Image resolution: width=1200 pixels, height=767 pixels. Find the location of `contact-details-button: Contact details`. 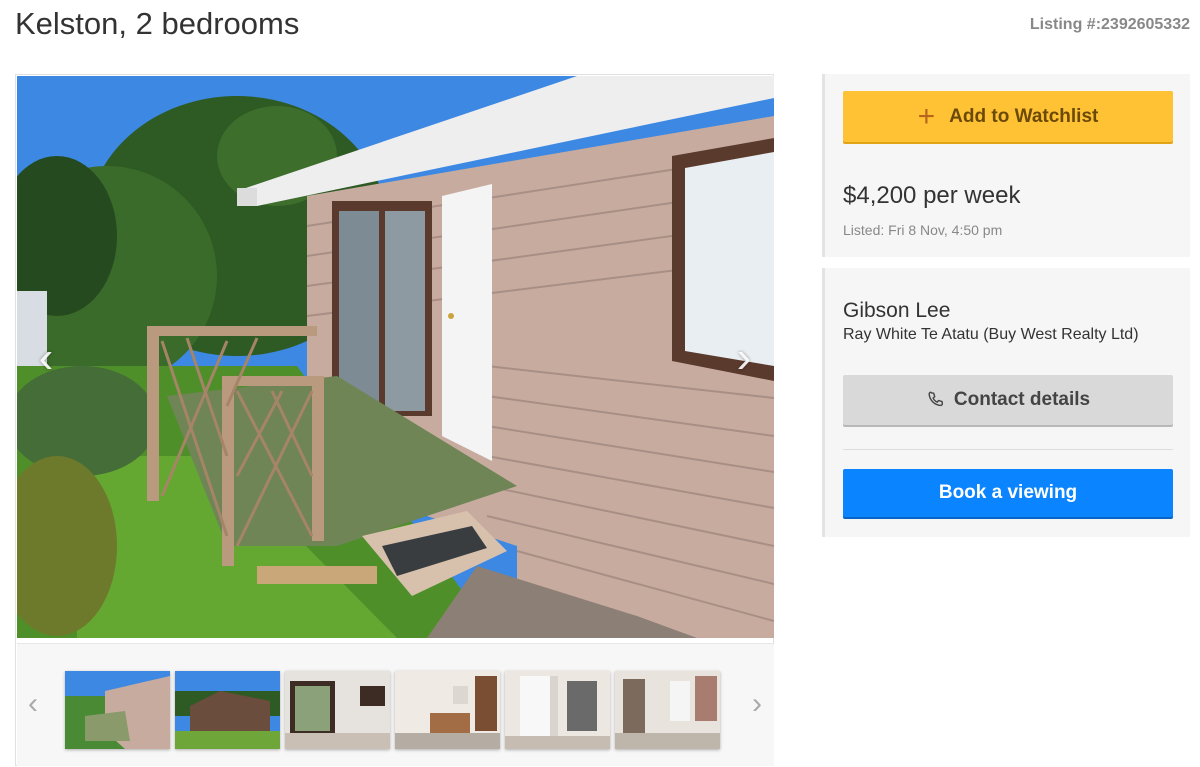

contact-details-button: Contact details is located at coordinates (1008, 400).